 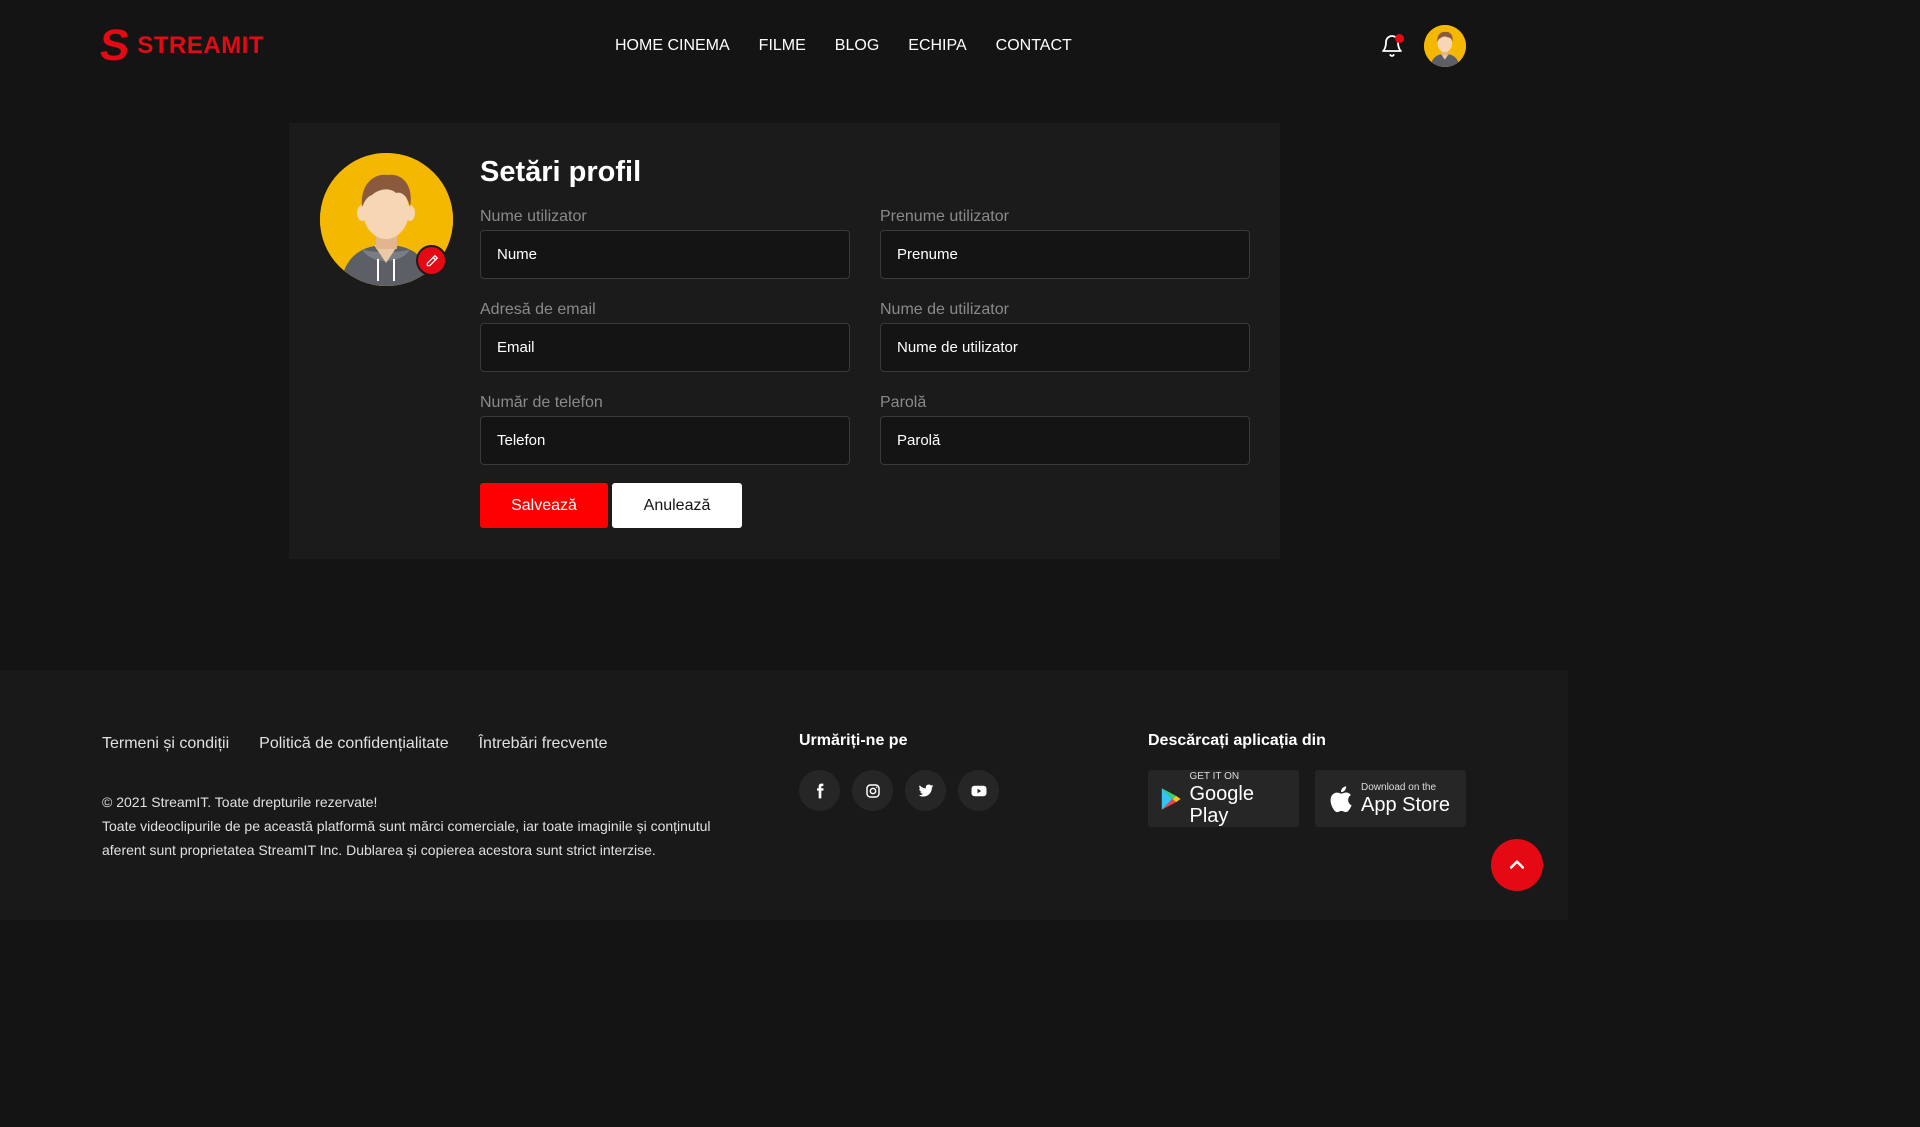 What do you see at coordinates (1214, 776) in the screenshot?
I see `google-play-small-text: GET IT ON` at bounding box center [1214, 776].